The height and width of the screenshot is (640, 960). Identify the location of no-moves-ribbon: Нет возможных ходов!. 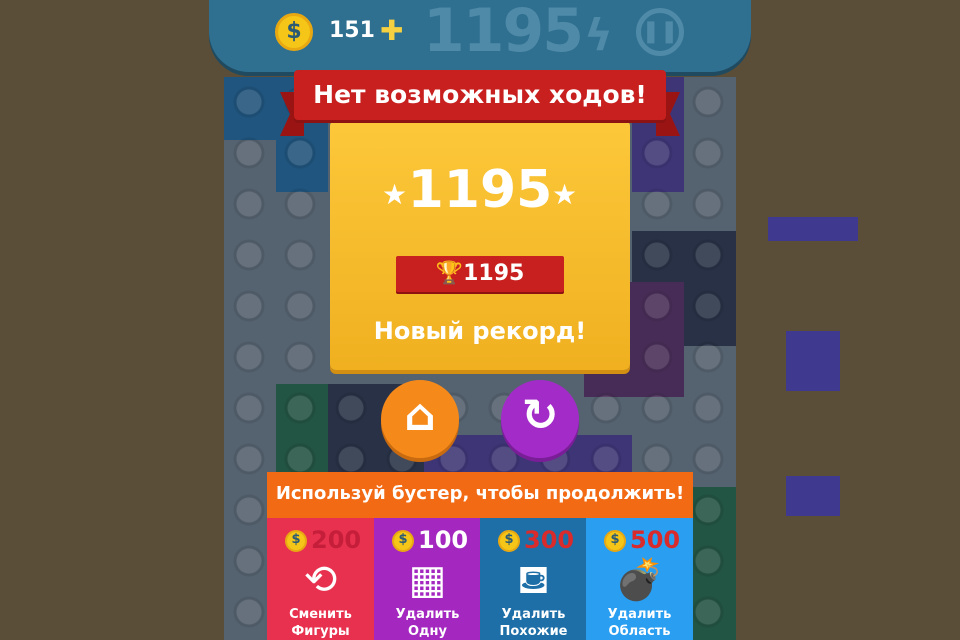
(480, 95).